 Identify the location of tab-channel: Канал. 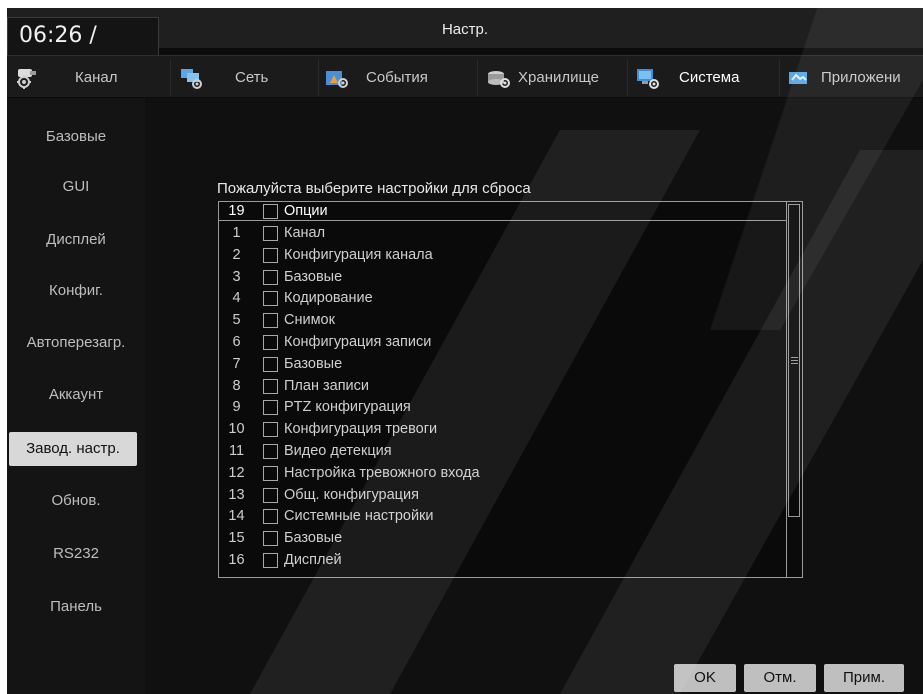
(93, 77).